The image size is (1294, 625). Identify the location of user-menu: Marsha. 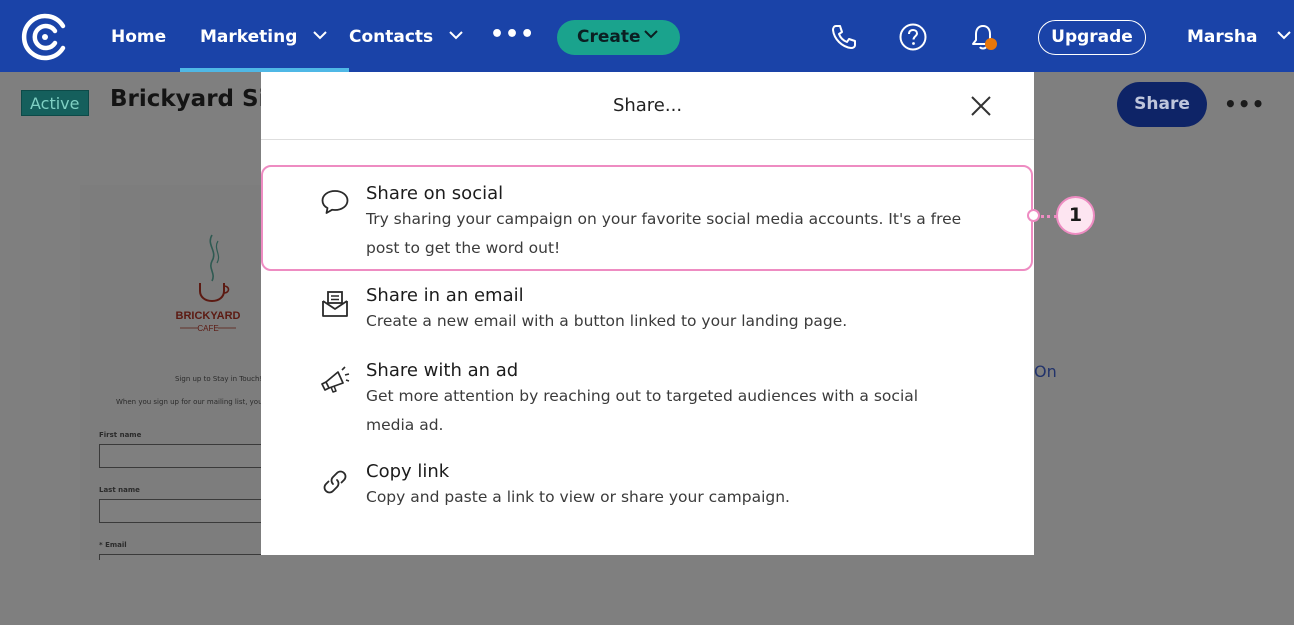
(1239, 36).